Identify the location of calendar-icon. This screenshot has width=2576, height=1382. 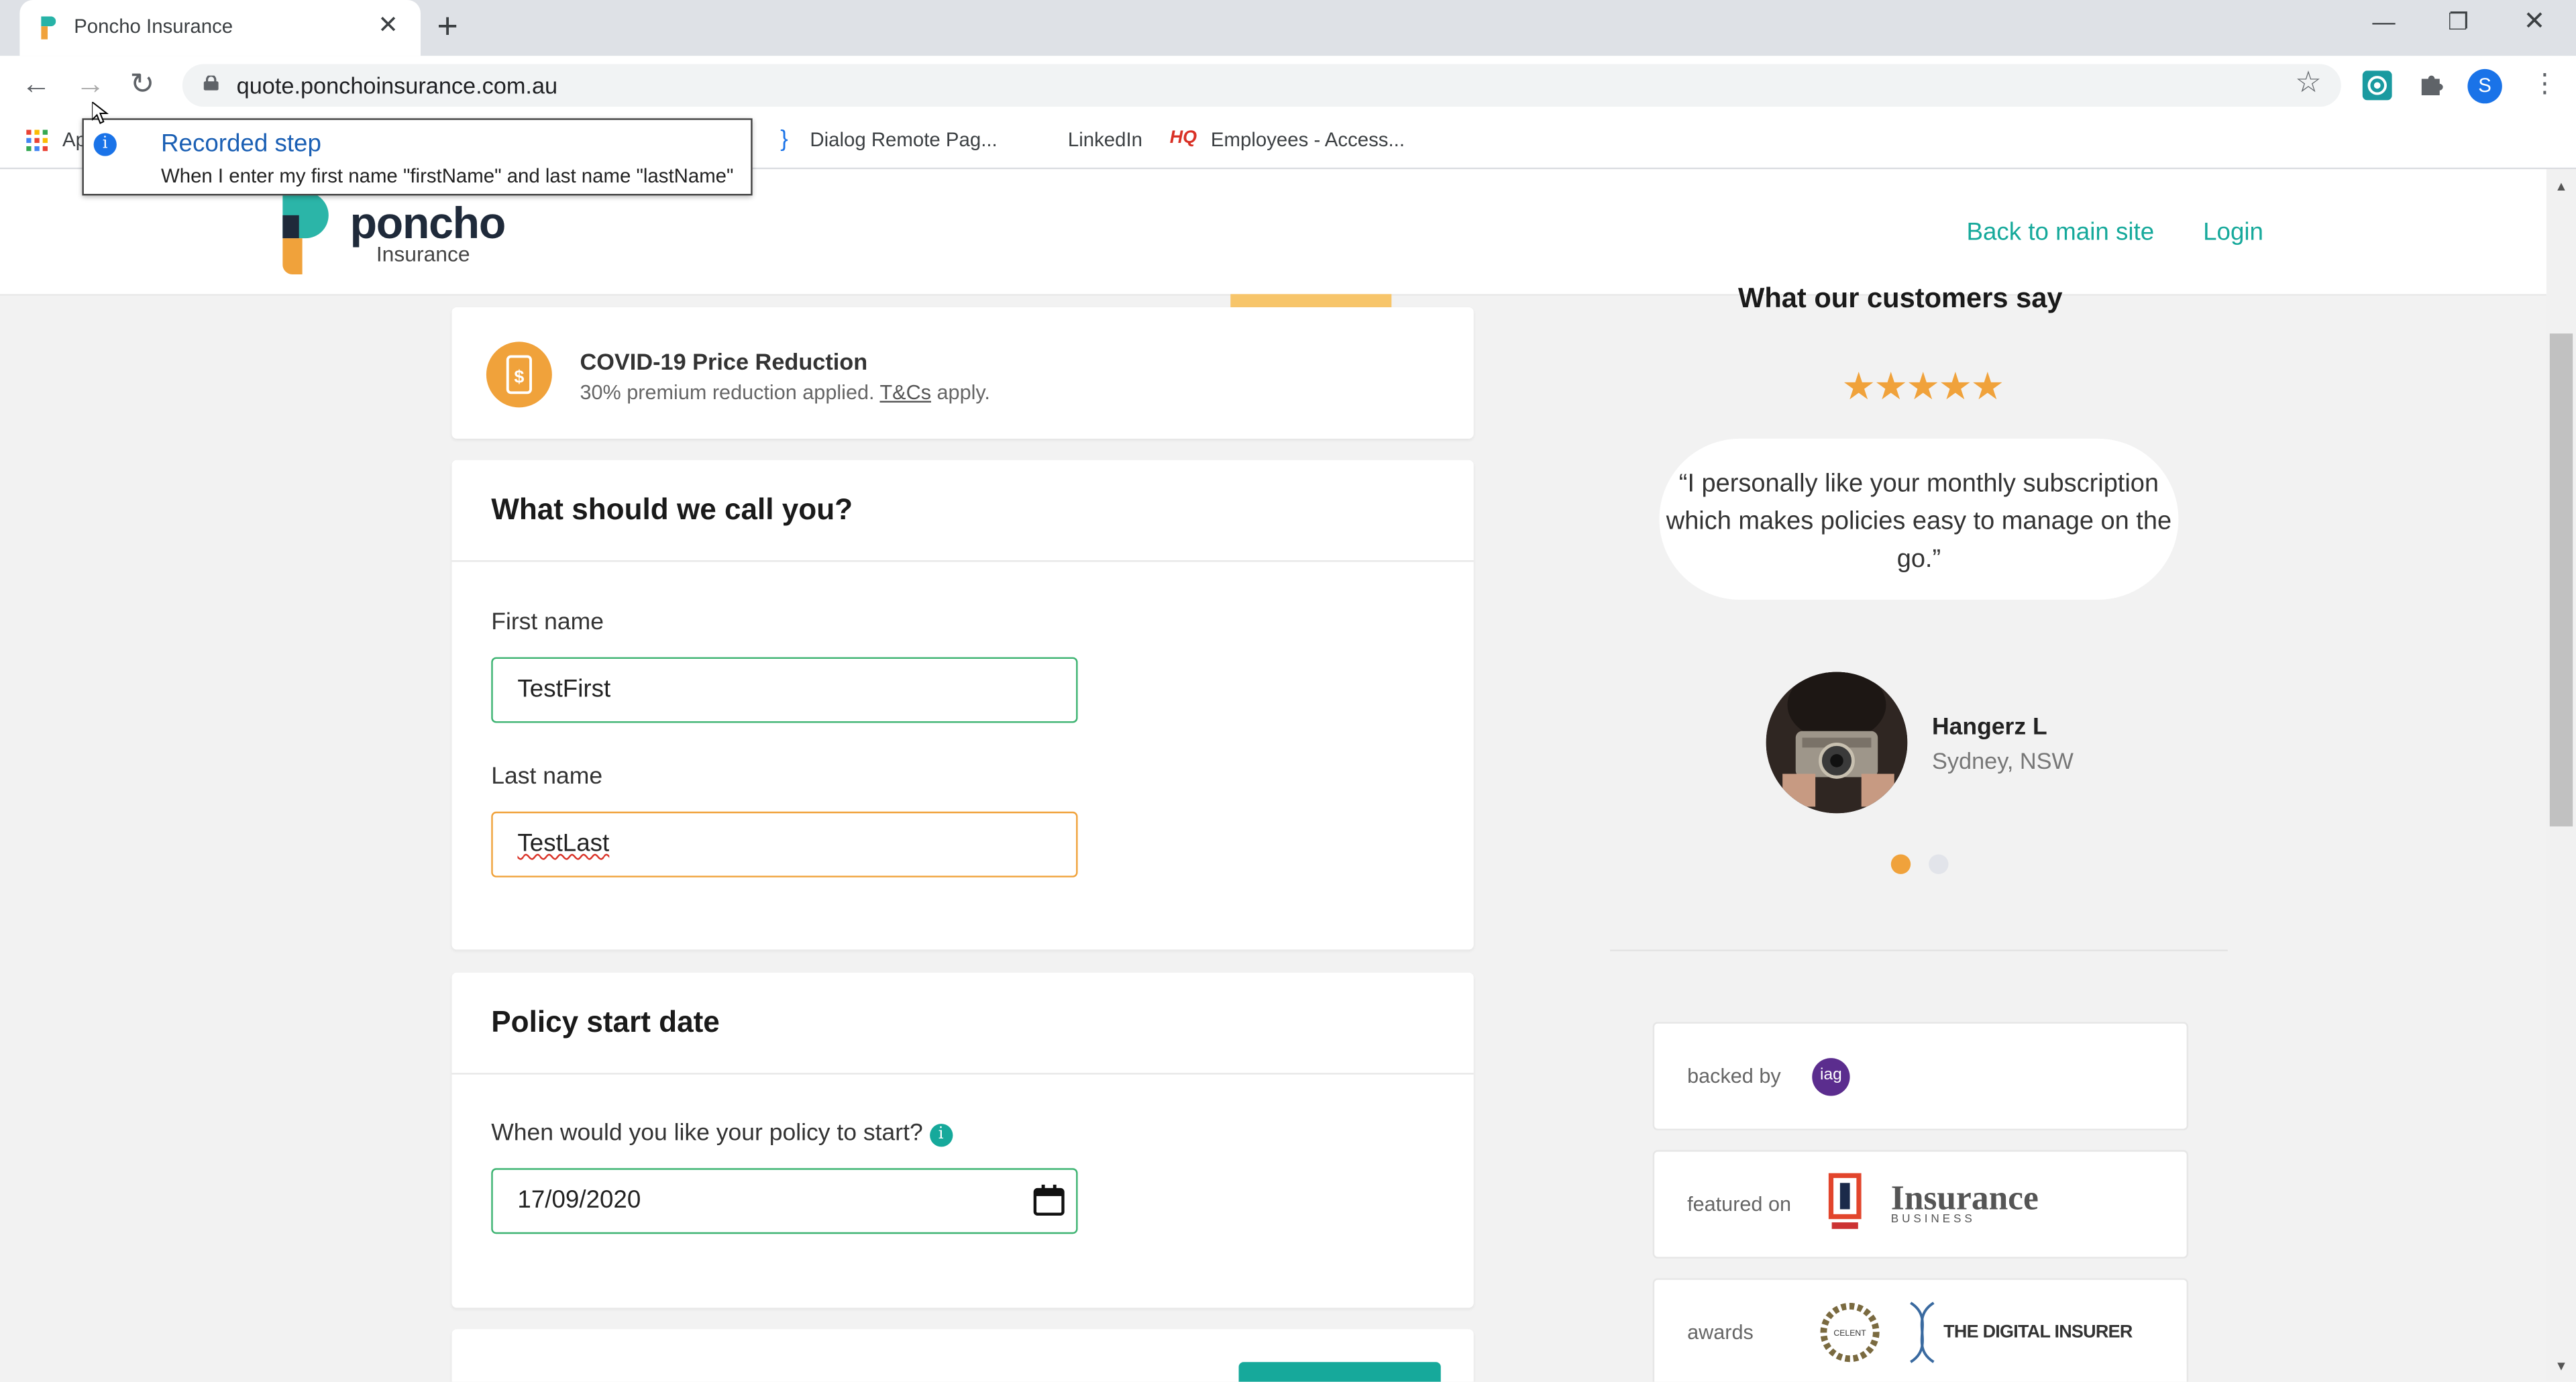
(1049, 1200).